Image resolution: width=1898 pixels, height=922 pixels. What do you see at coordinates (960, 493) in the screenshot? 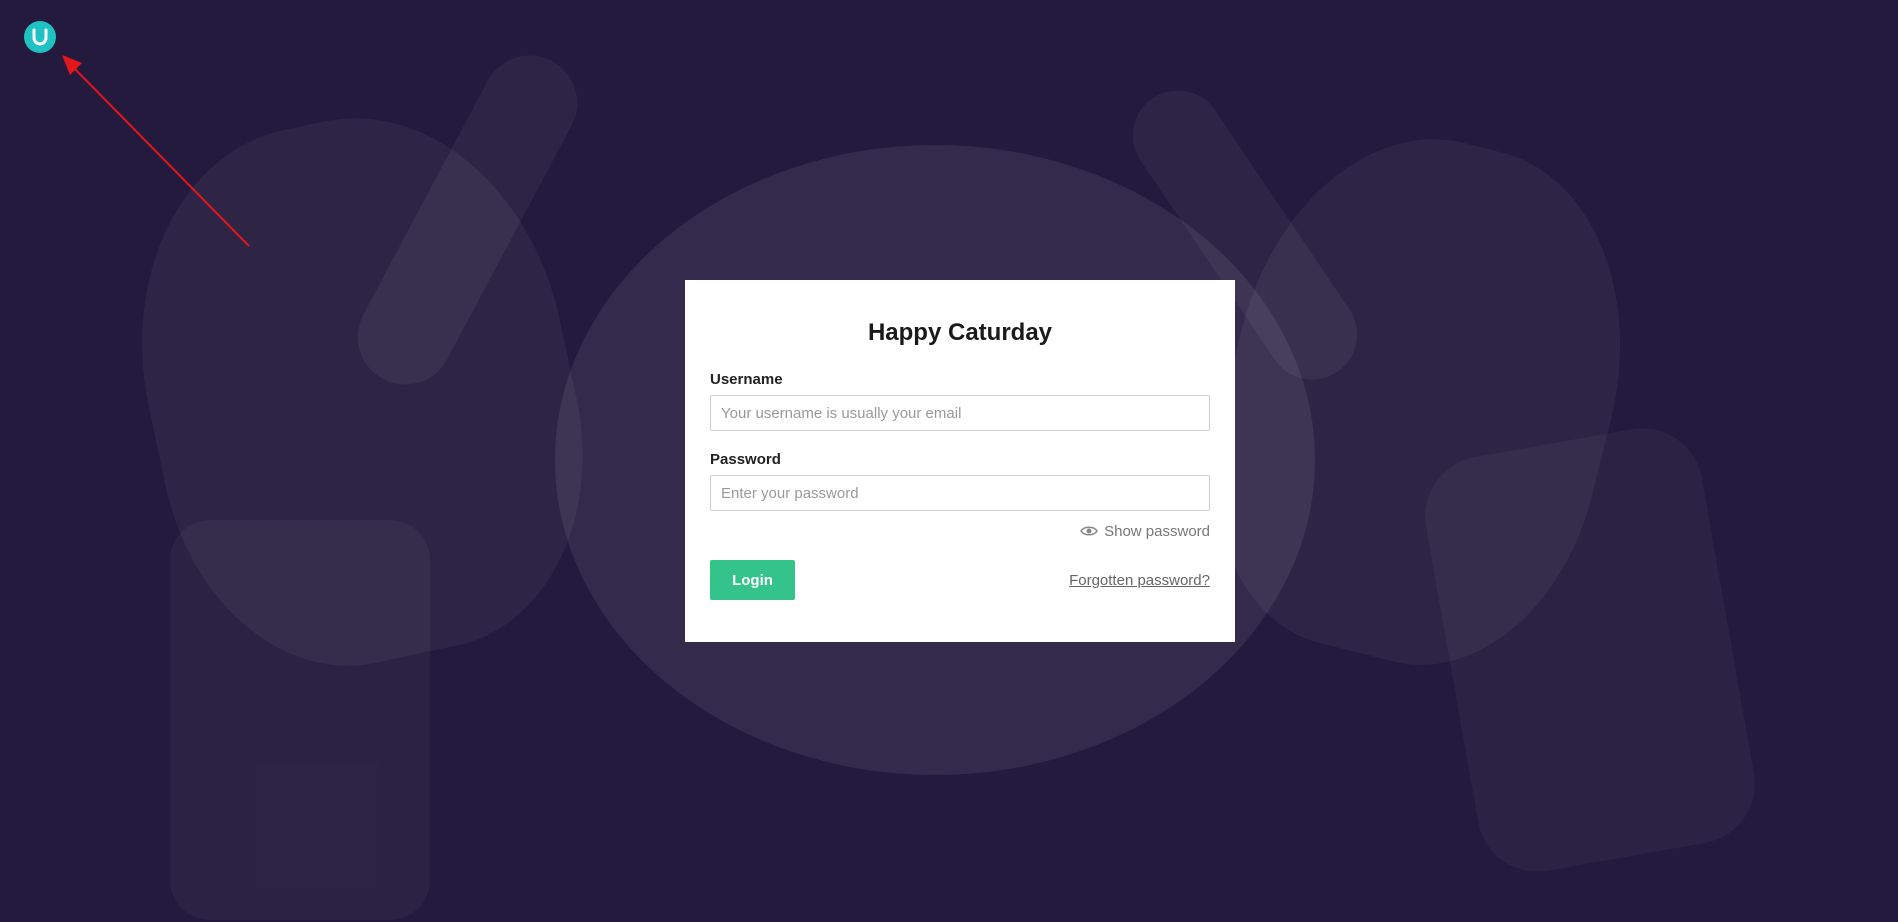
I see `password-input` at bounding box center [960, 493].